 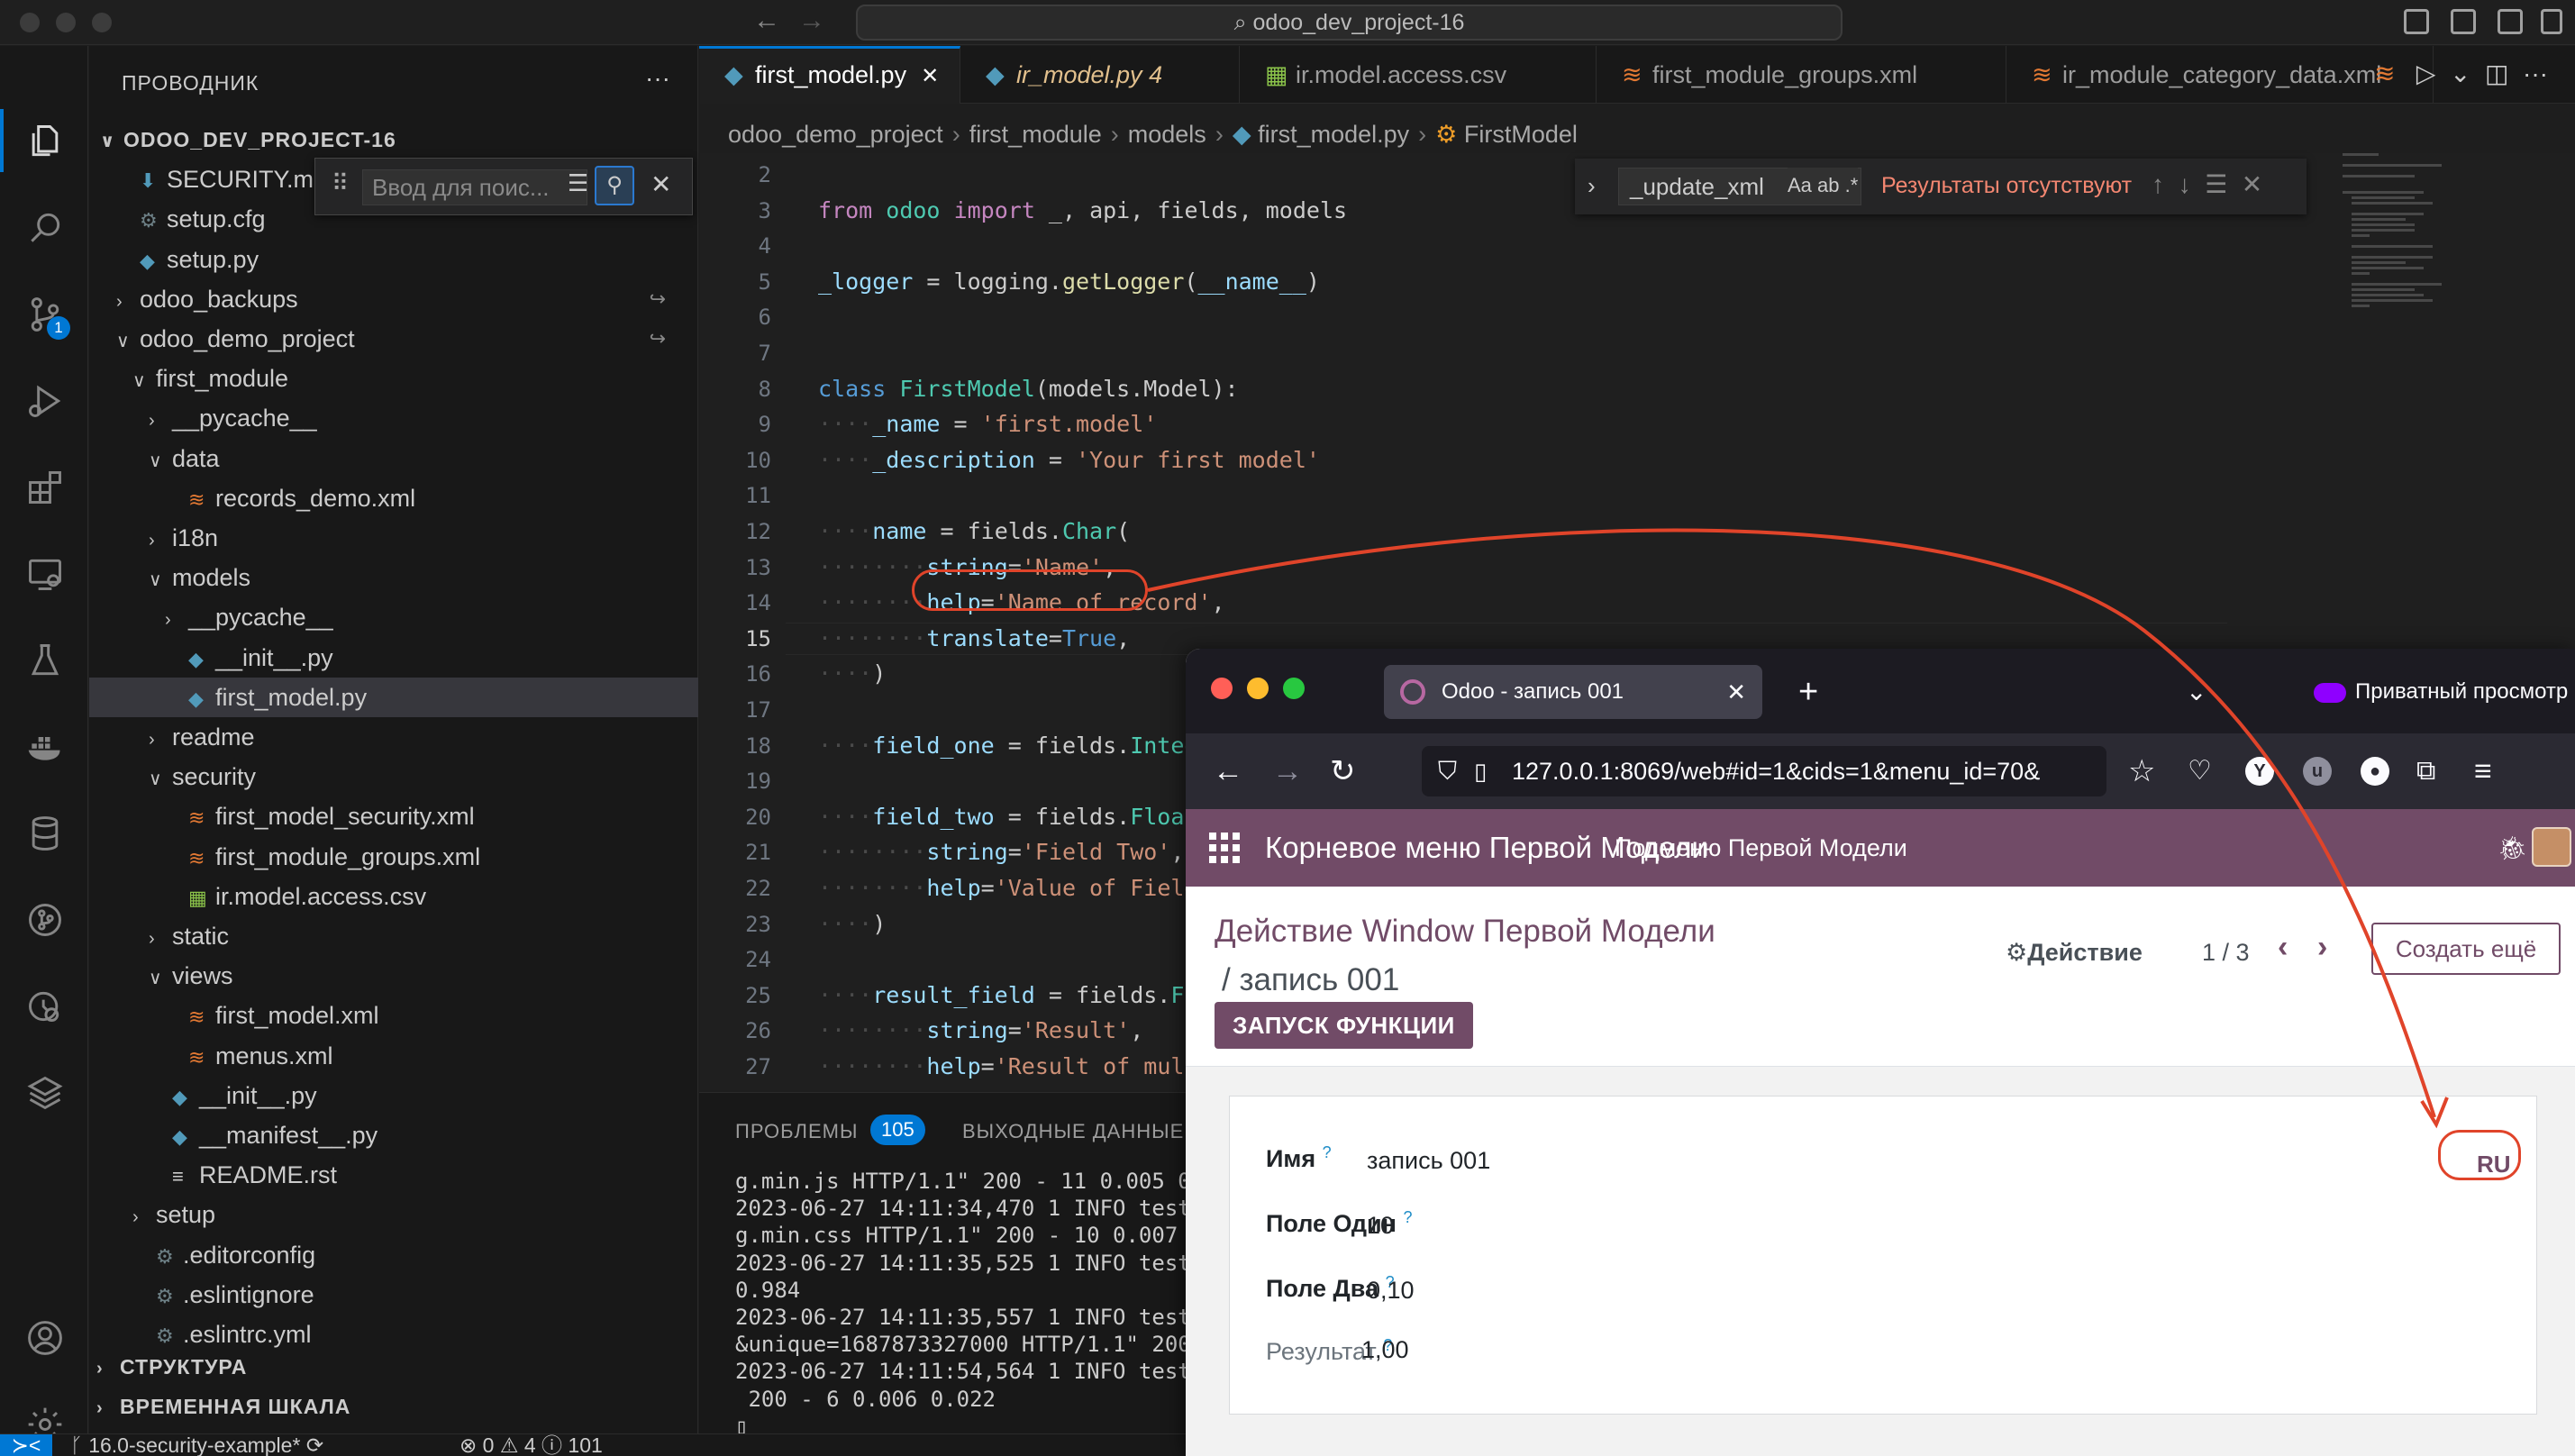 I want to click on tree-folder: ∨ first_module, so click(x=393, y=378).